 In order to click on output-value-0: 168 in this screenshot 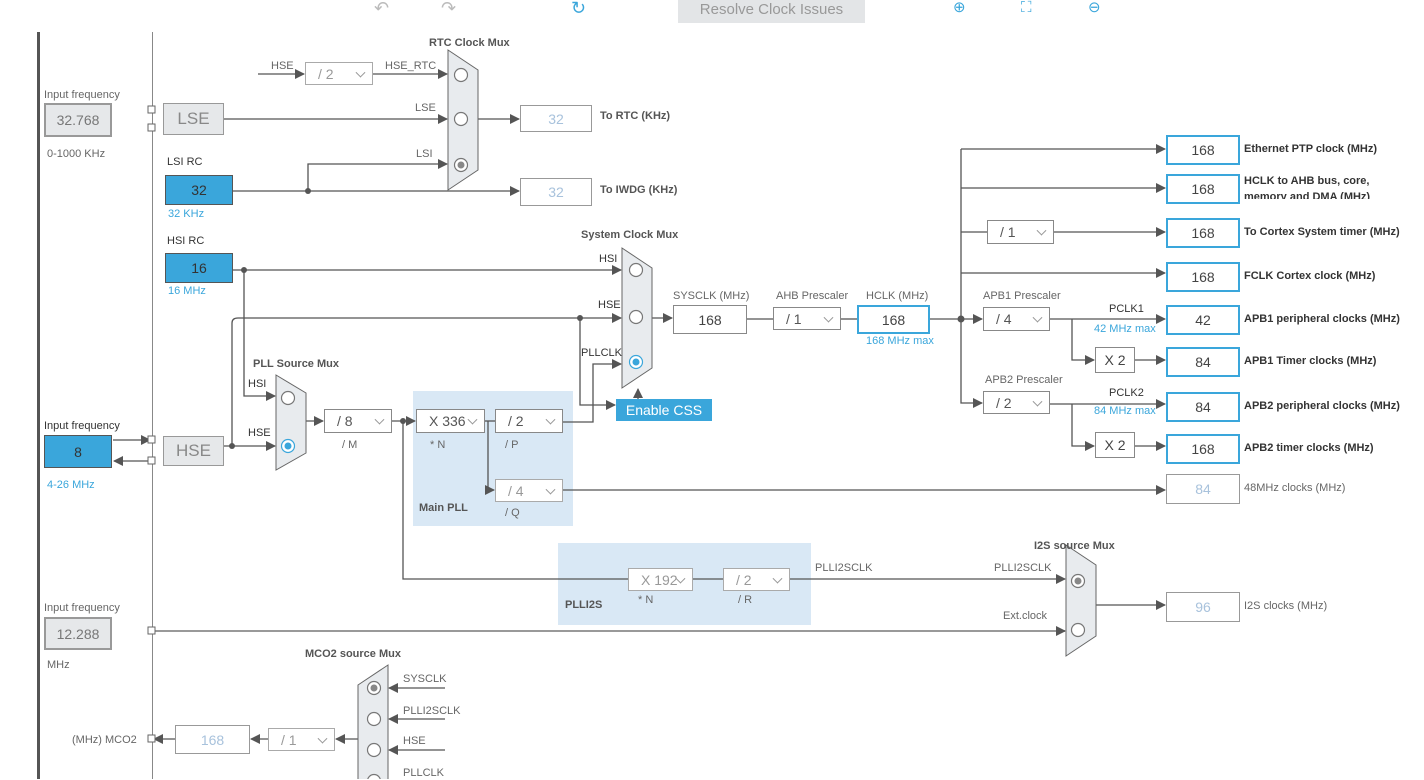, I will do `click(1203, 150)`.